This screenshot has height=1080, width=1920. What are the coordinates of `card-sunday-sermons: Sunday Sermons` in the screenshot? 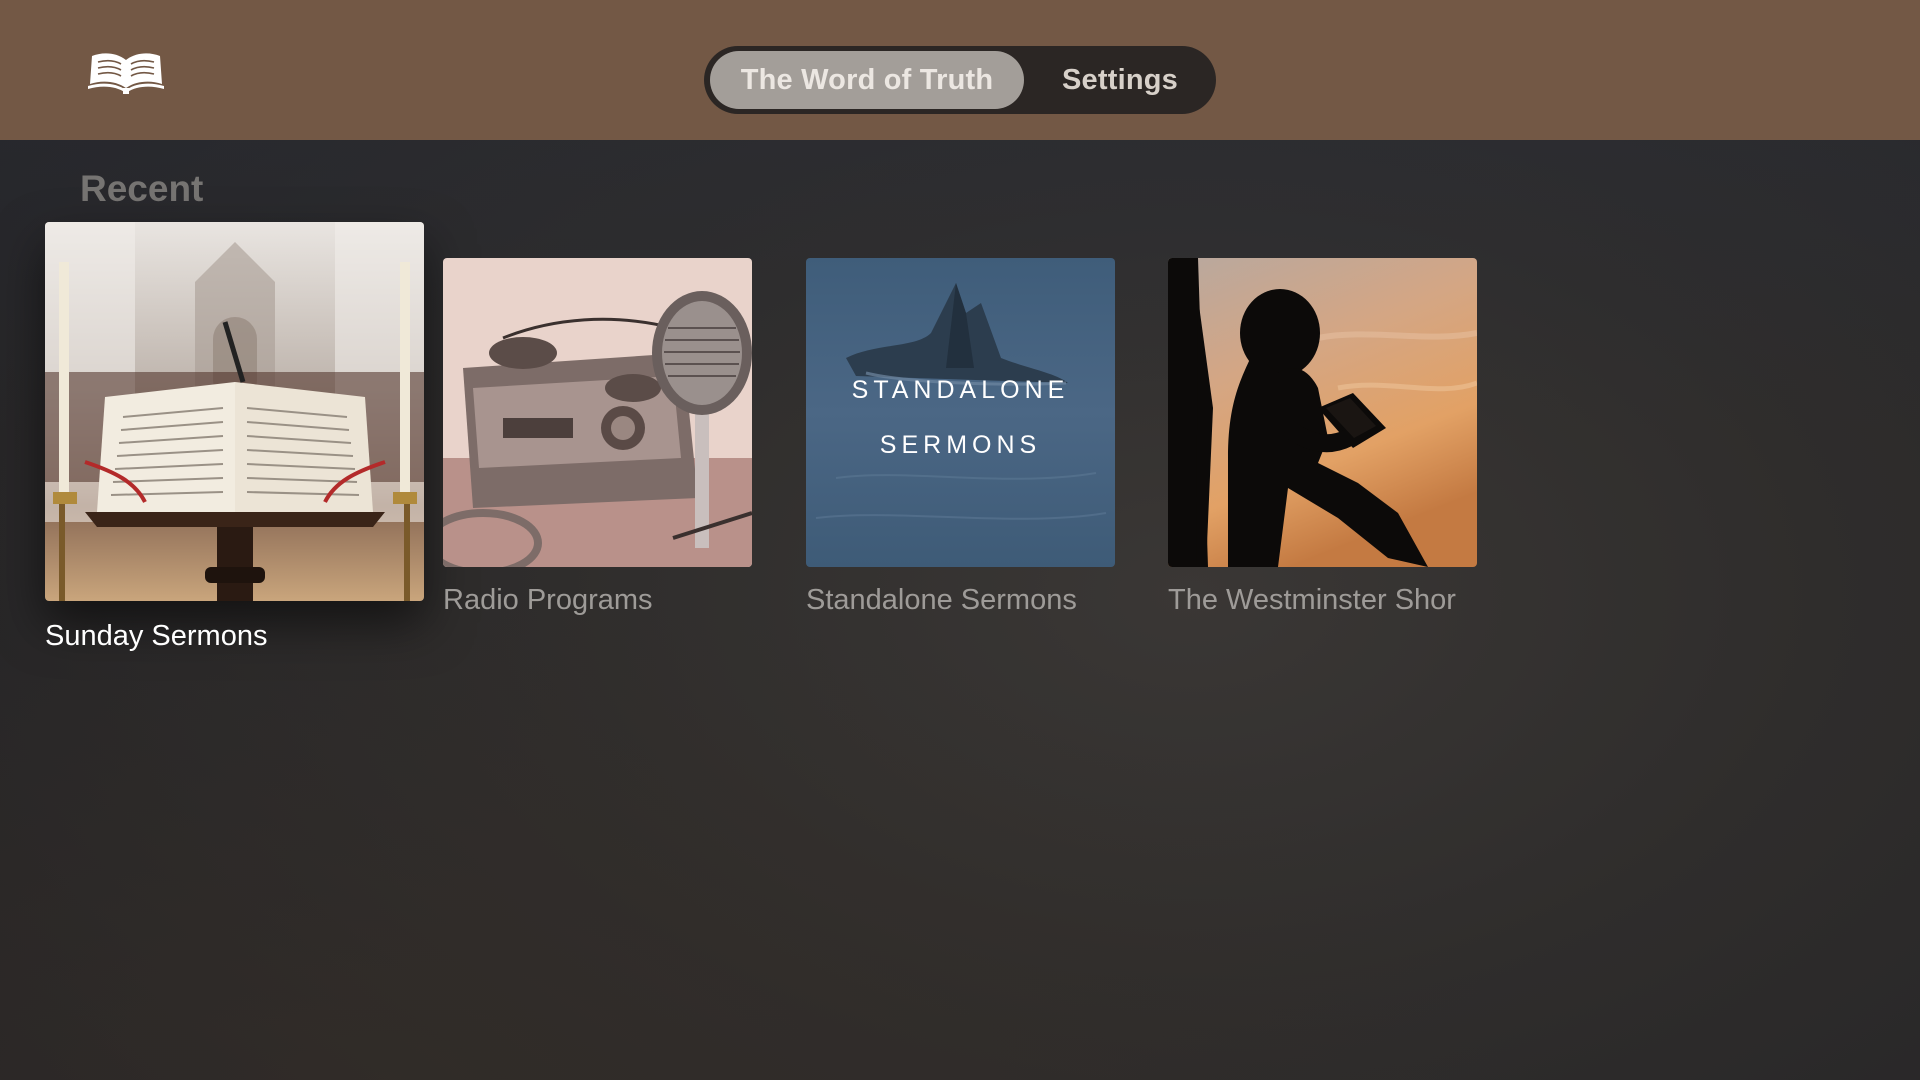 It's located at (235, 442).